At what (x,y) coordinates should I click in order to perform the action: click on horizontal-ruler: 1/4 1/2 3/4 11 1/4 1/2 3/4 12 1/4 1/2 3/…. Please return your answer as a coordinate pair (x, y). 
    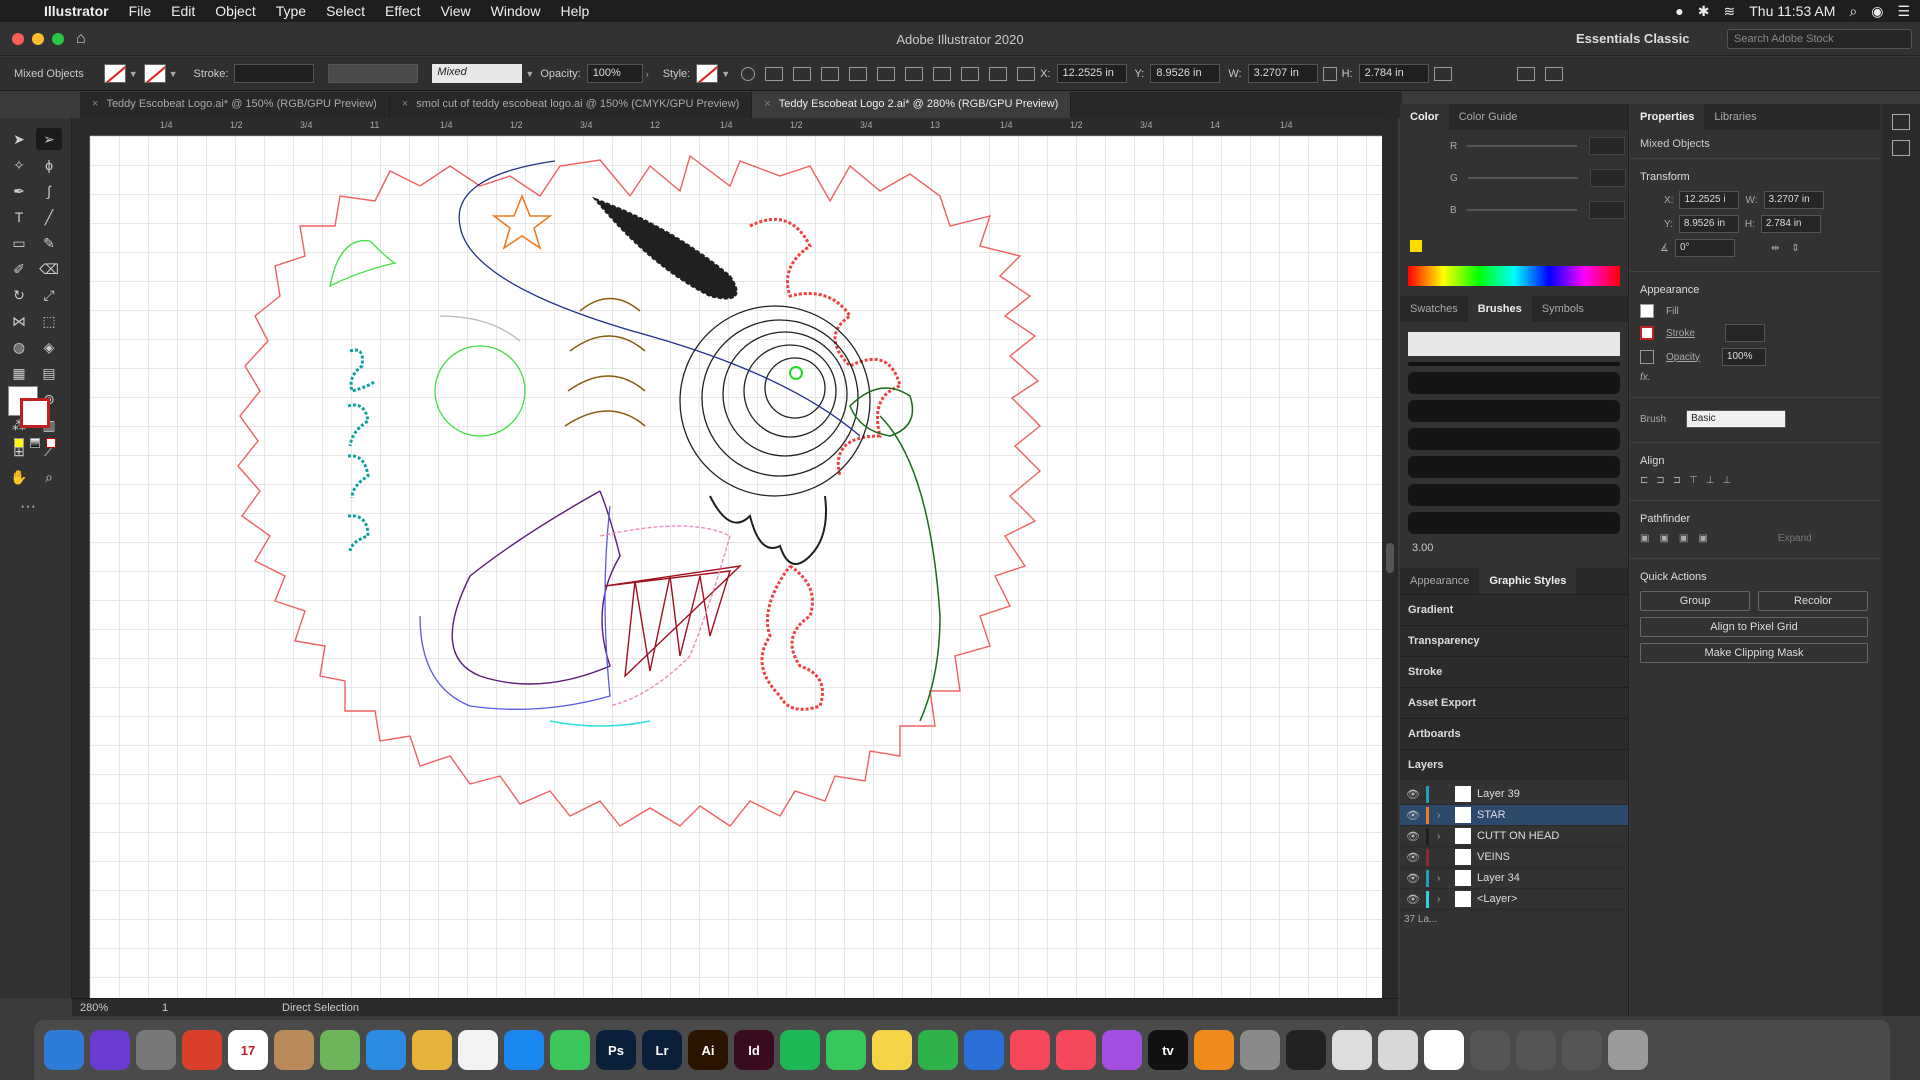
    Looking at the image, I should click on (736, 127).